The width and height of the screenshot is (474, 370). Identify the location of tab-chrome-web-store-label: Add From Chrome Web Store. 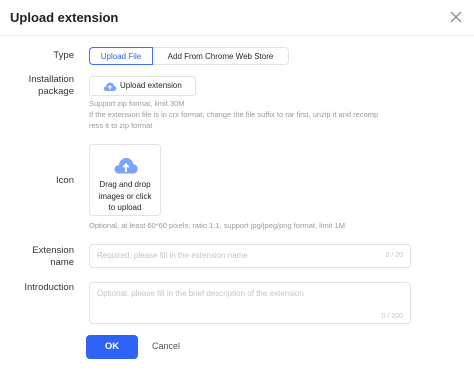
(220, 56).